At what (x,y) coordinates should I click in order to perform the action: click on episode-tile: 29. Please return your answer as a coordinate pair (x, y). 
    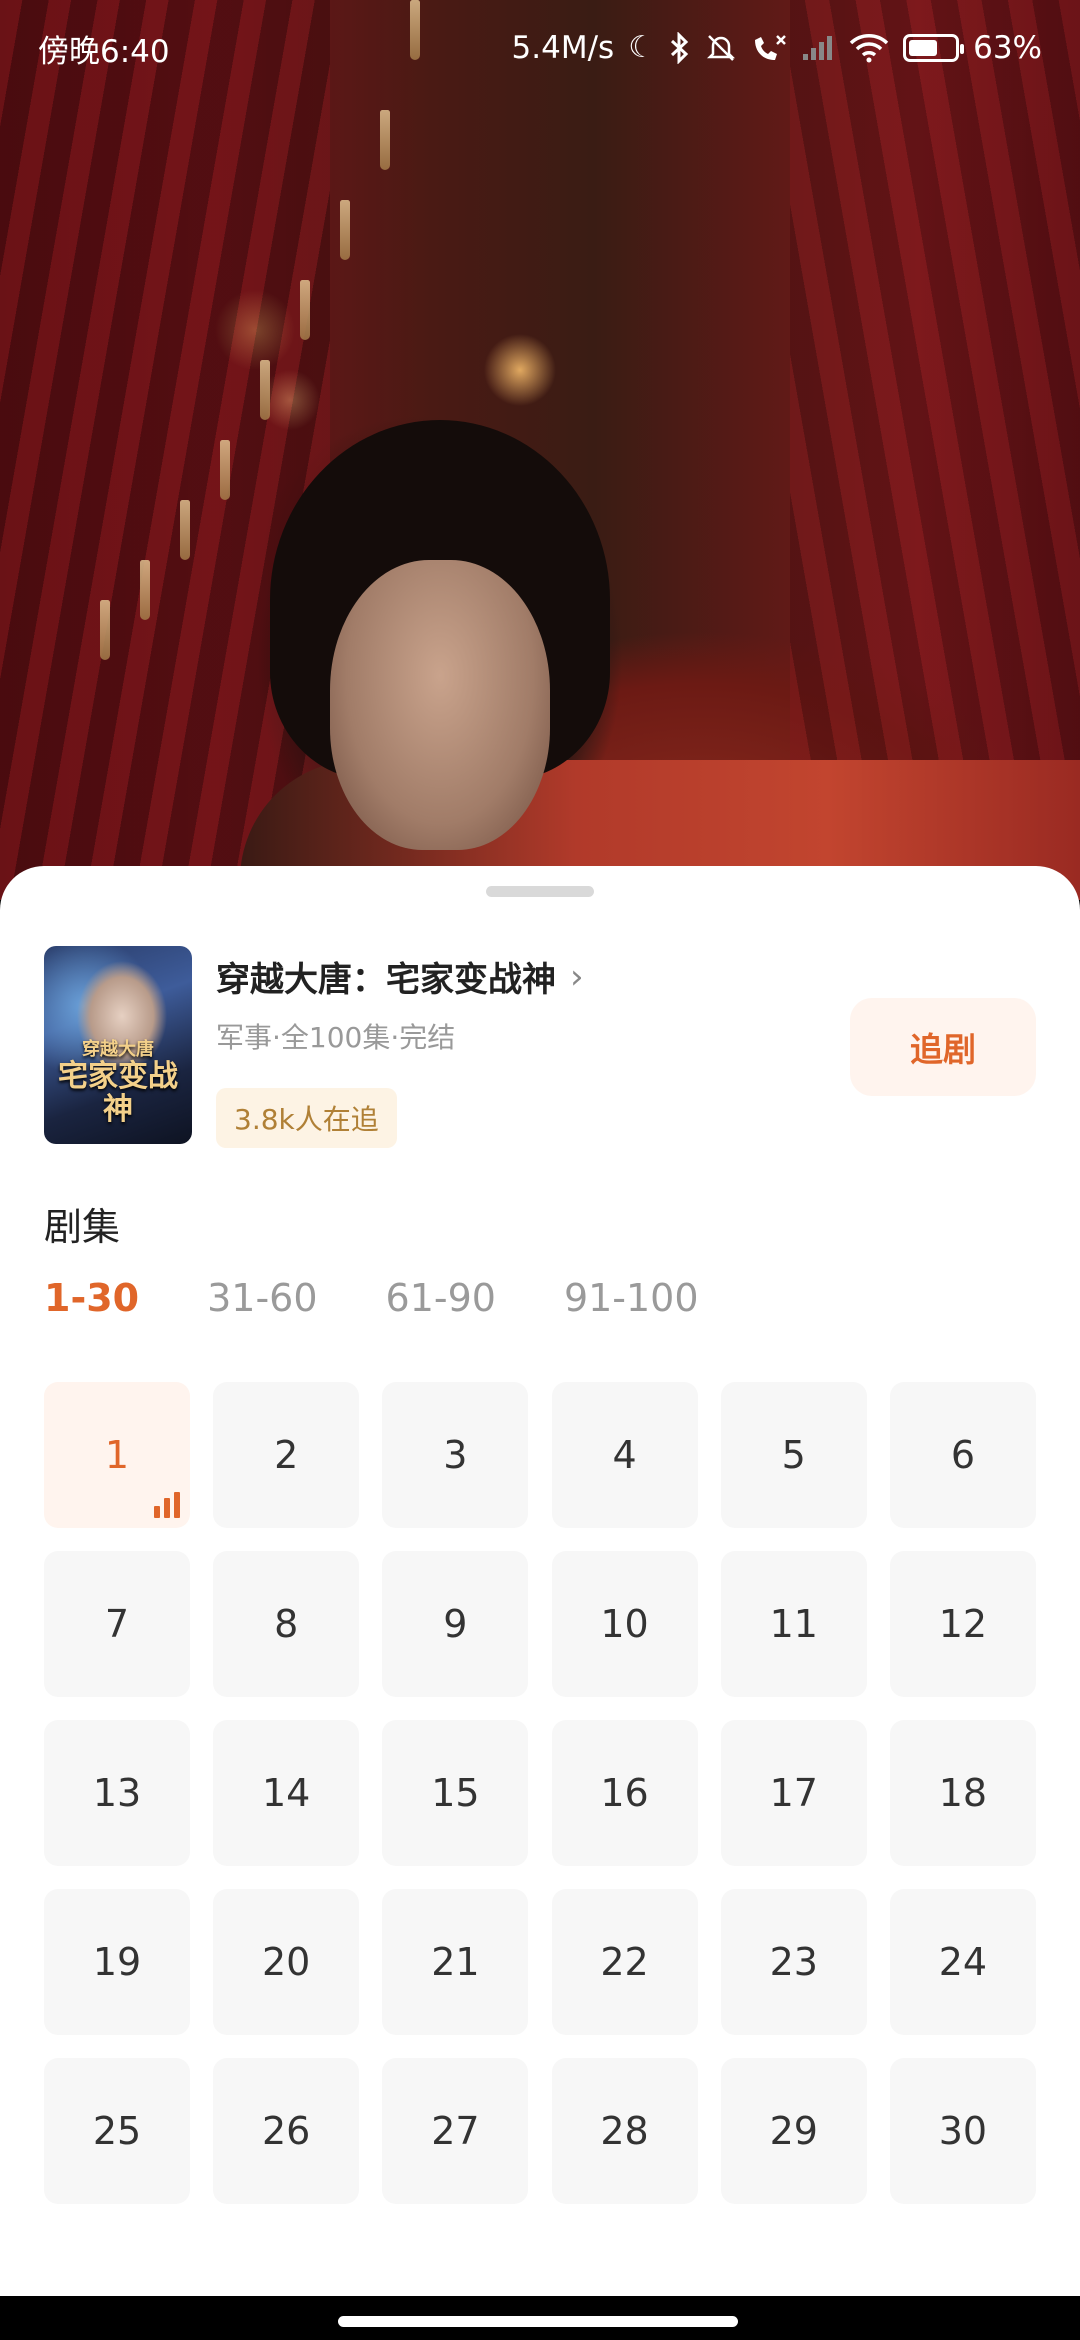
    Looking at the image, I should click on (793, 2131).